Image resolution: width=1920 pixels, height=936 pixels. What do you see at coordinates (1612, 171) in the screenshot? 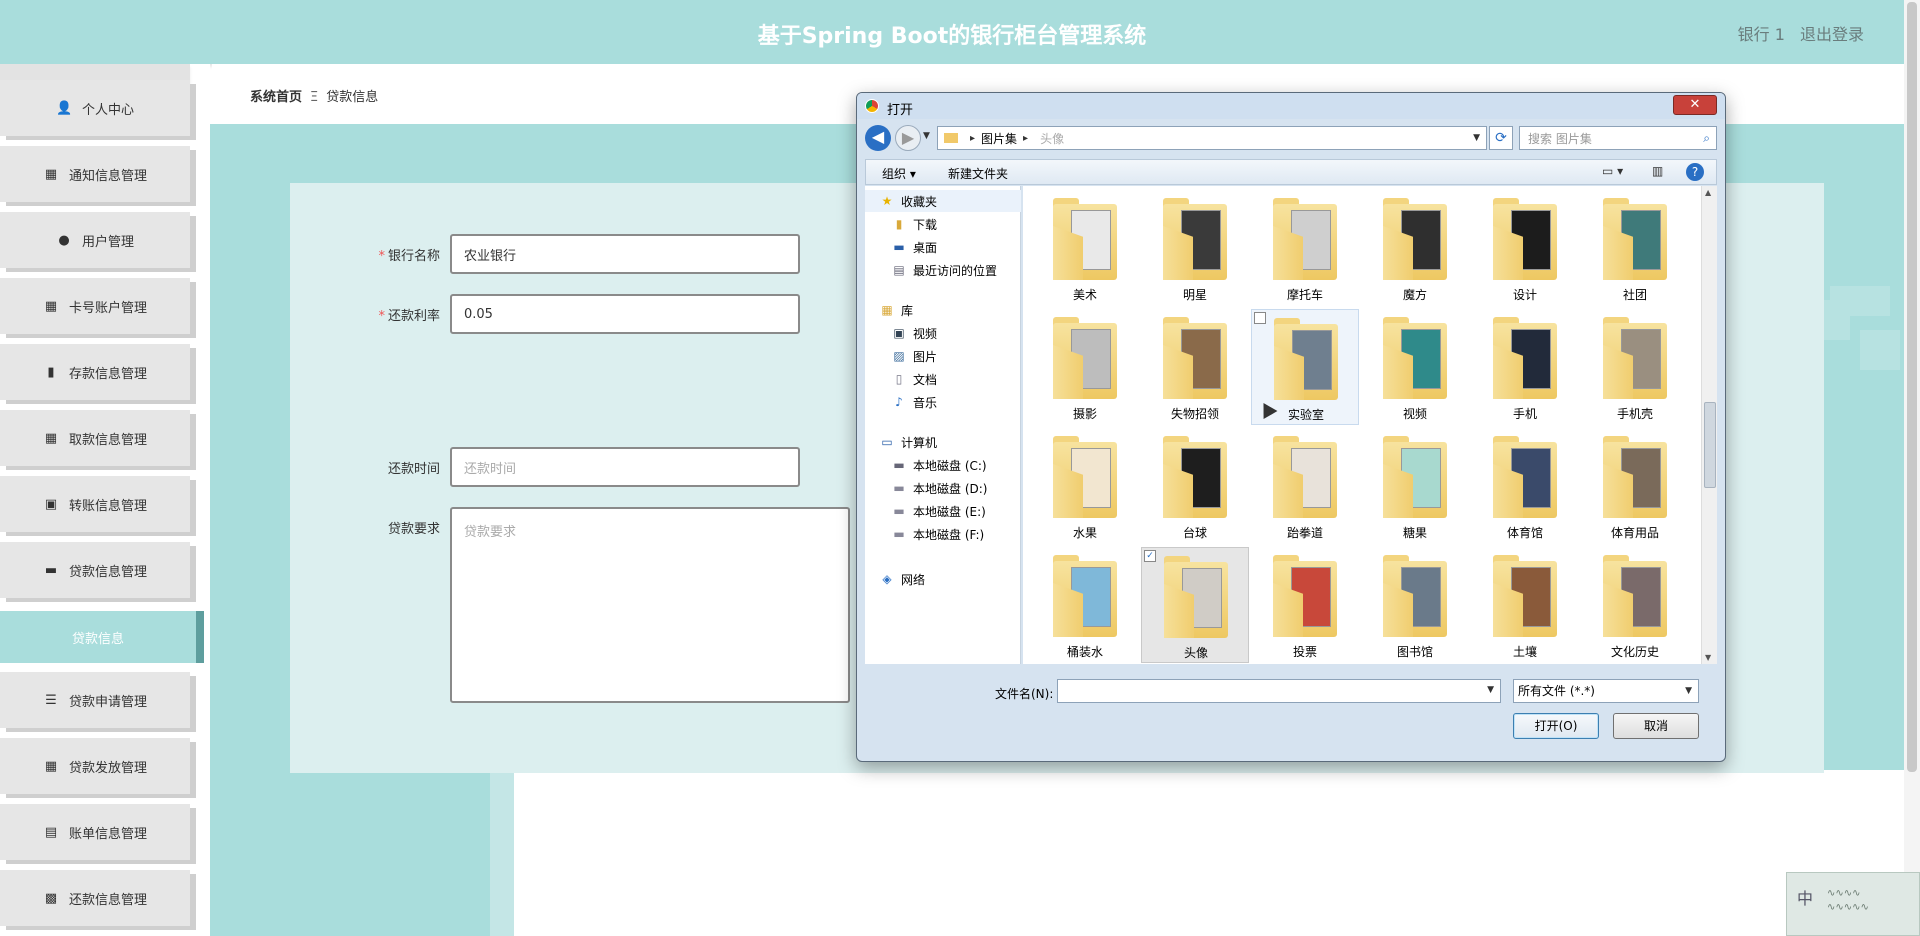
I see `view-options-icon: ▭ ▾` at bounding box center [1612, 171].